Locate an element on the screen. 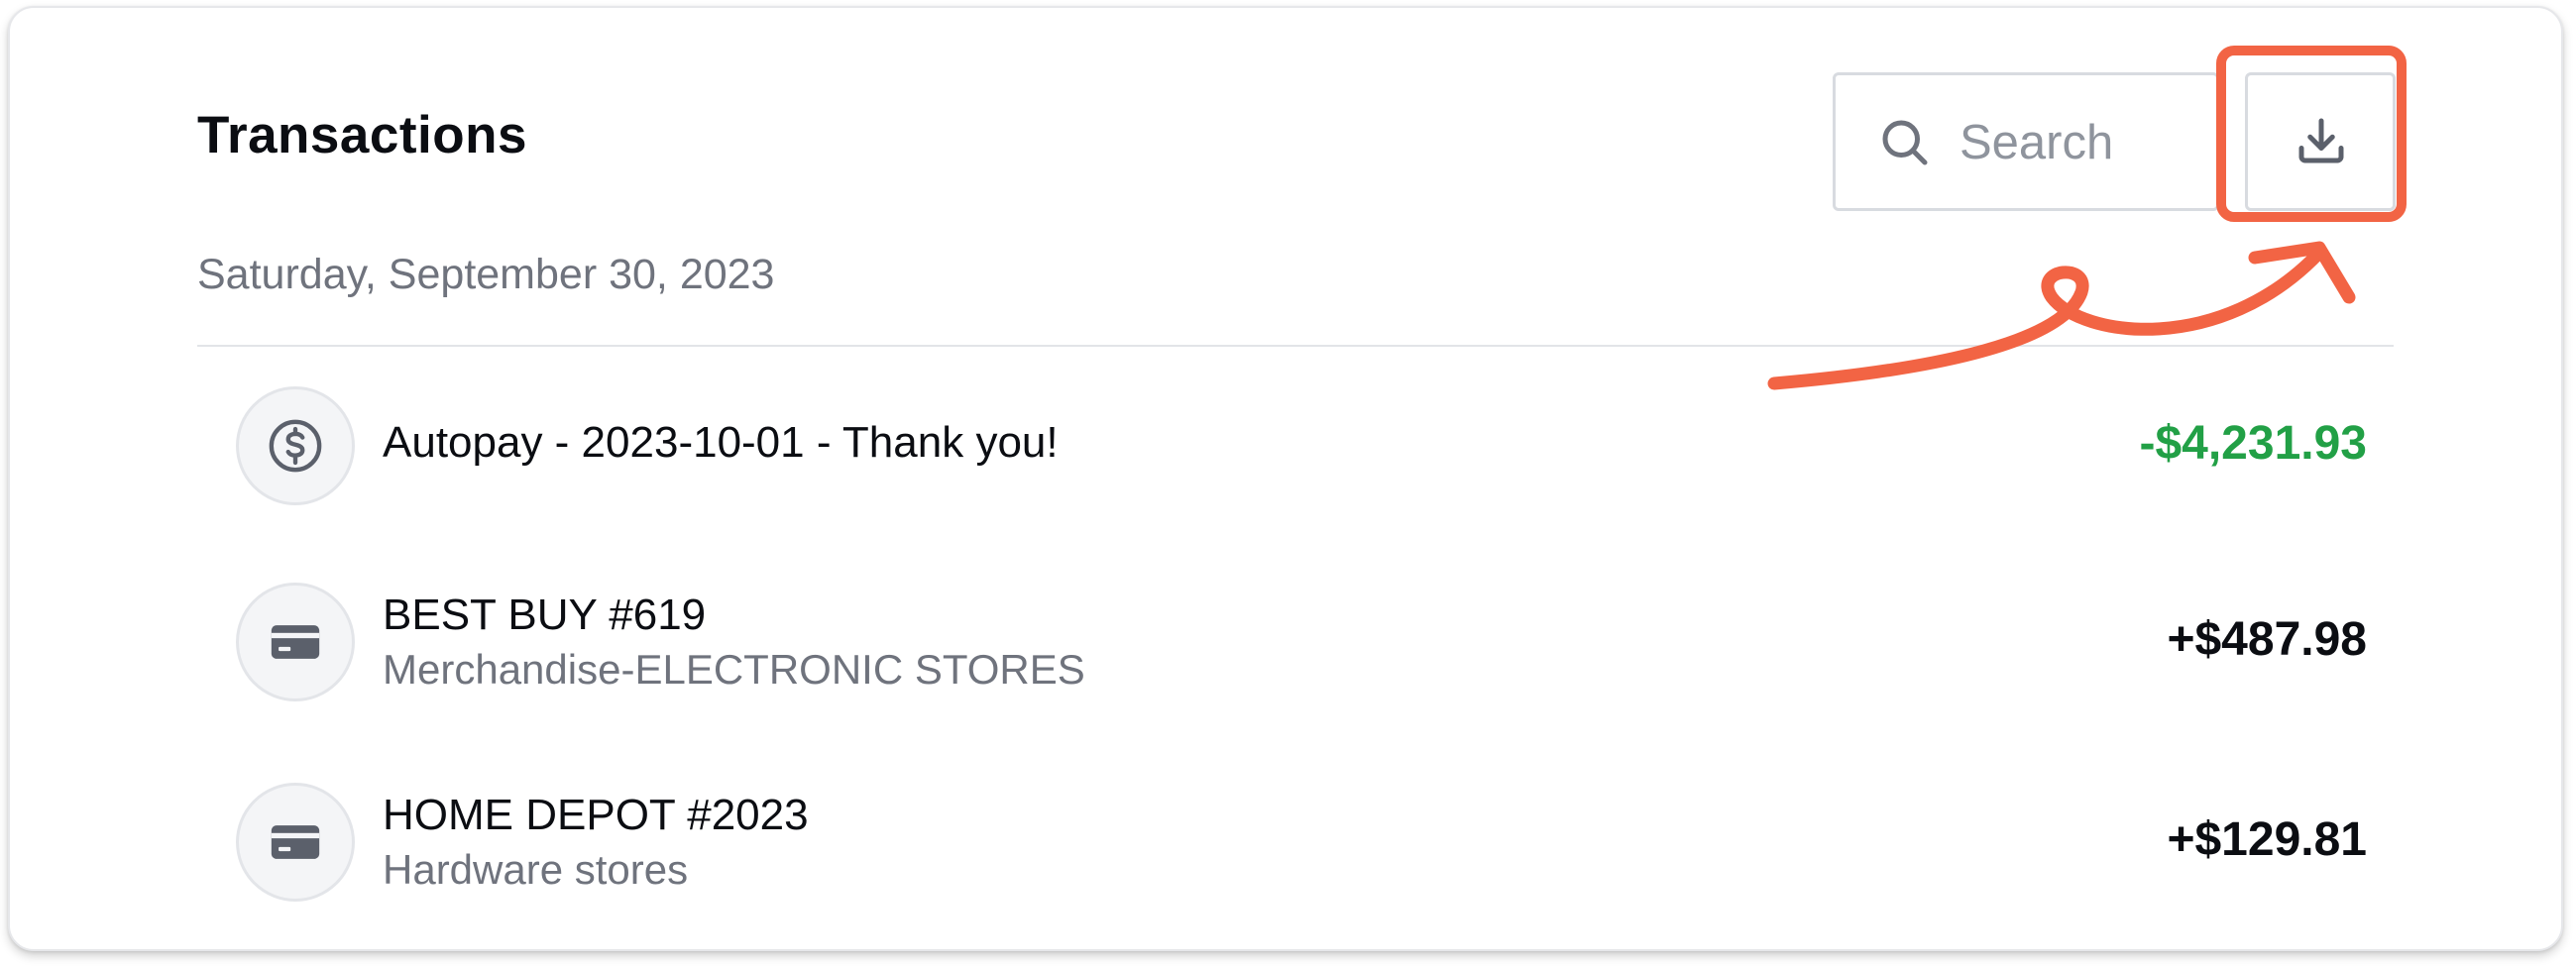  download-button is located at coordinates (2320, 141).